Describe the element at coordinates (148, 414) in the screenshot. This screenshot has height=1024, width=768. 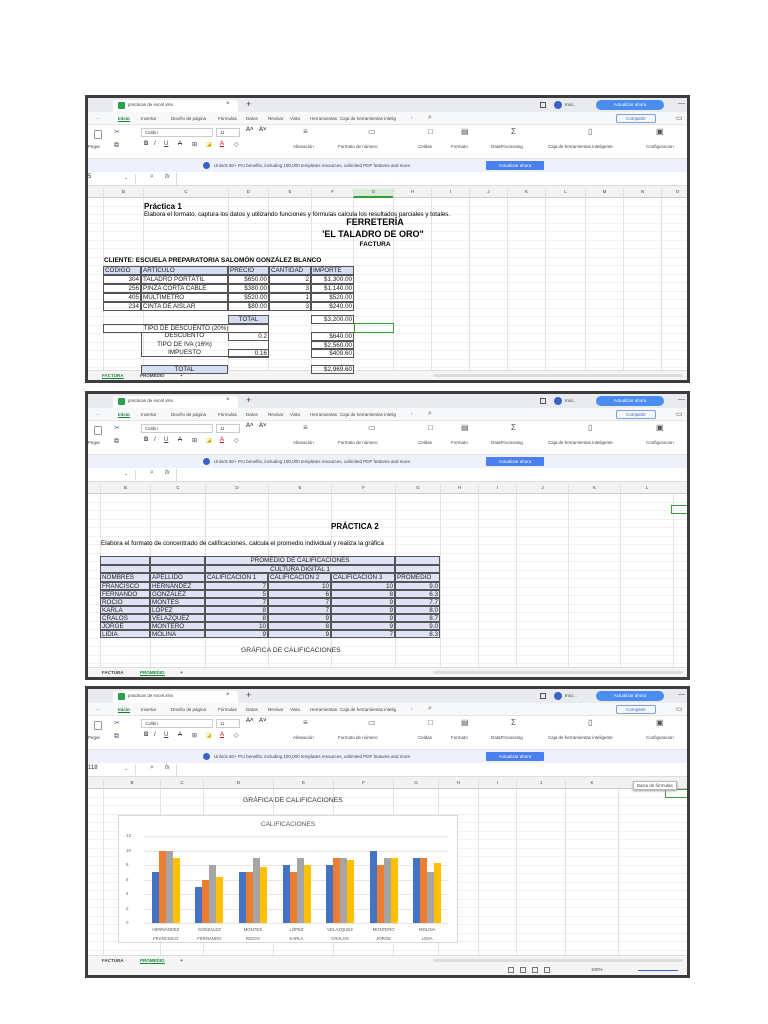
I see `menu-item-2: Insertar` at that location.